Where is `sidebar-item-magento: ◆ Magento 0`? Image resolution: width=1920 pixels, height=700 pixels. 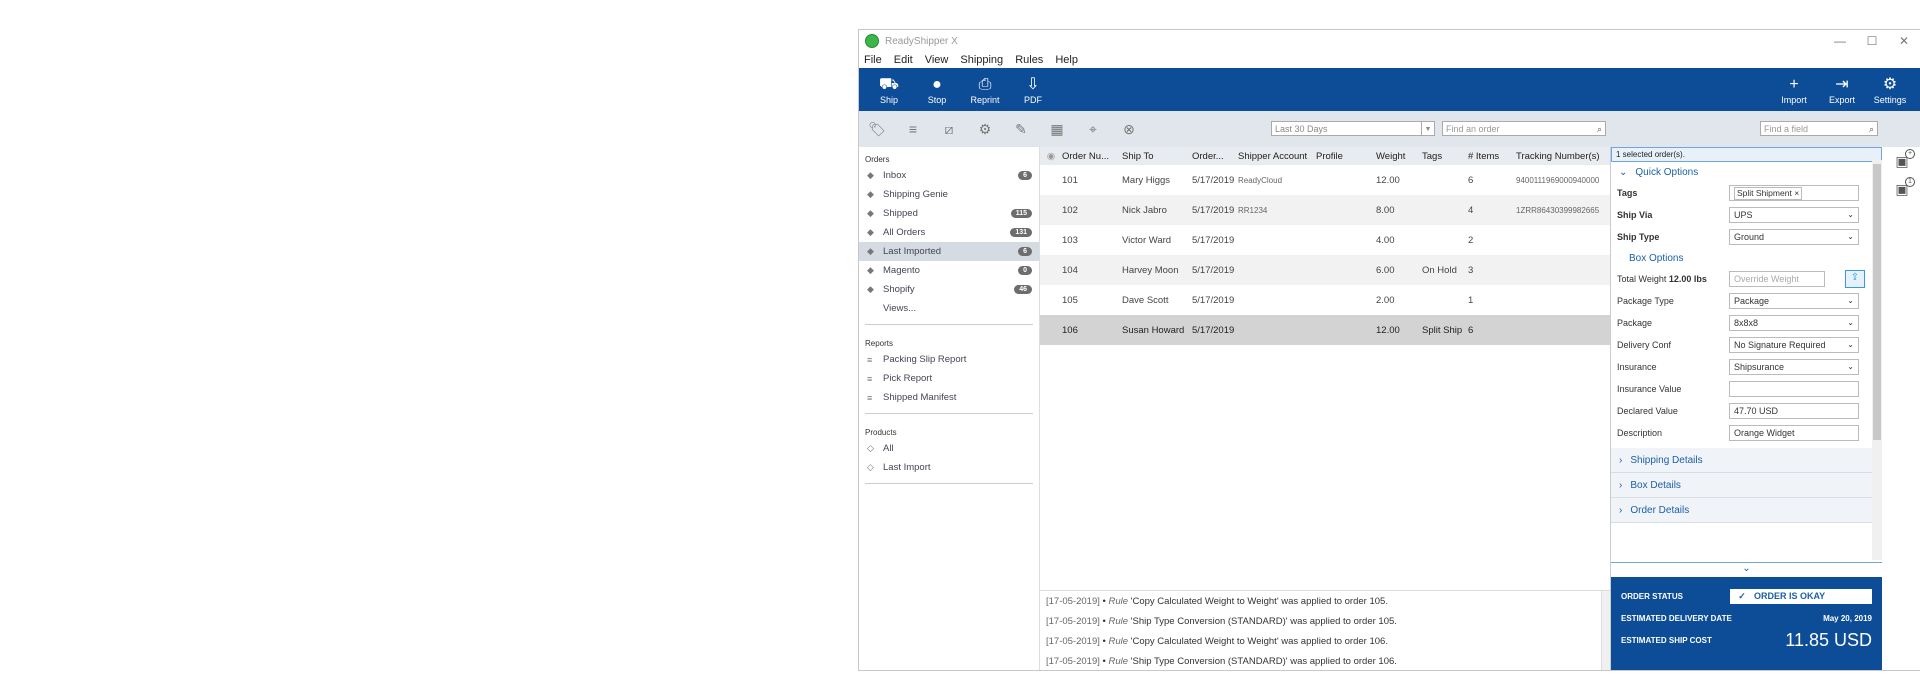
sidebar-item-magento: ◆ Magento 0 is located at coordinates (949, 270).